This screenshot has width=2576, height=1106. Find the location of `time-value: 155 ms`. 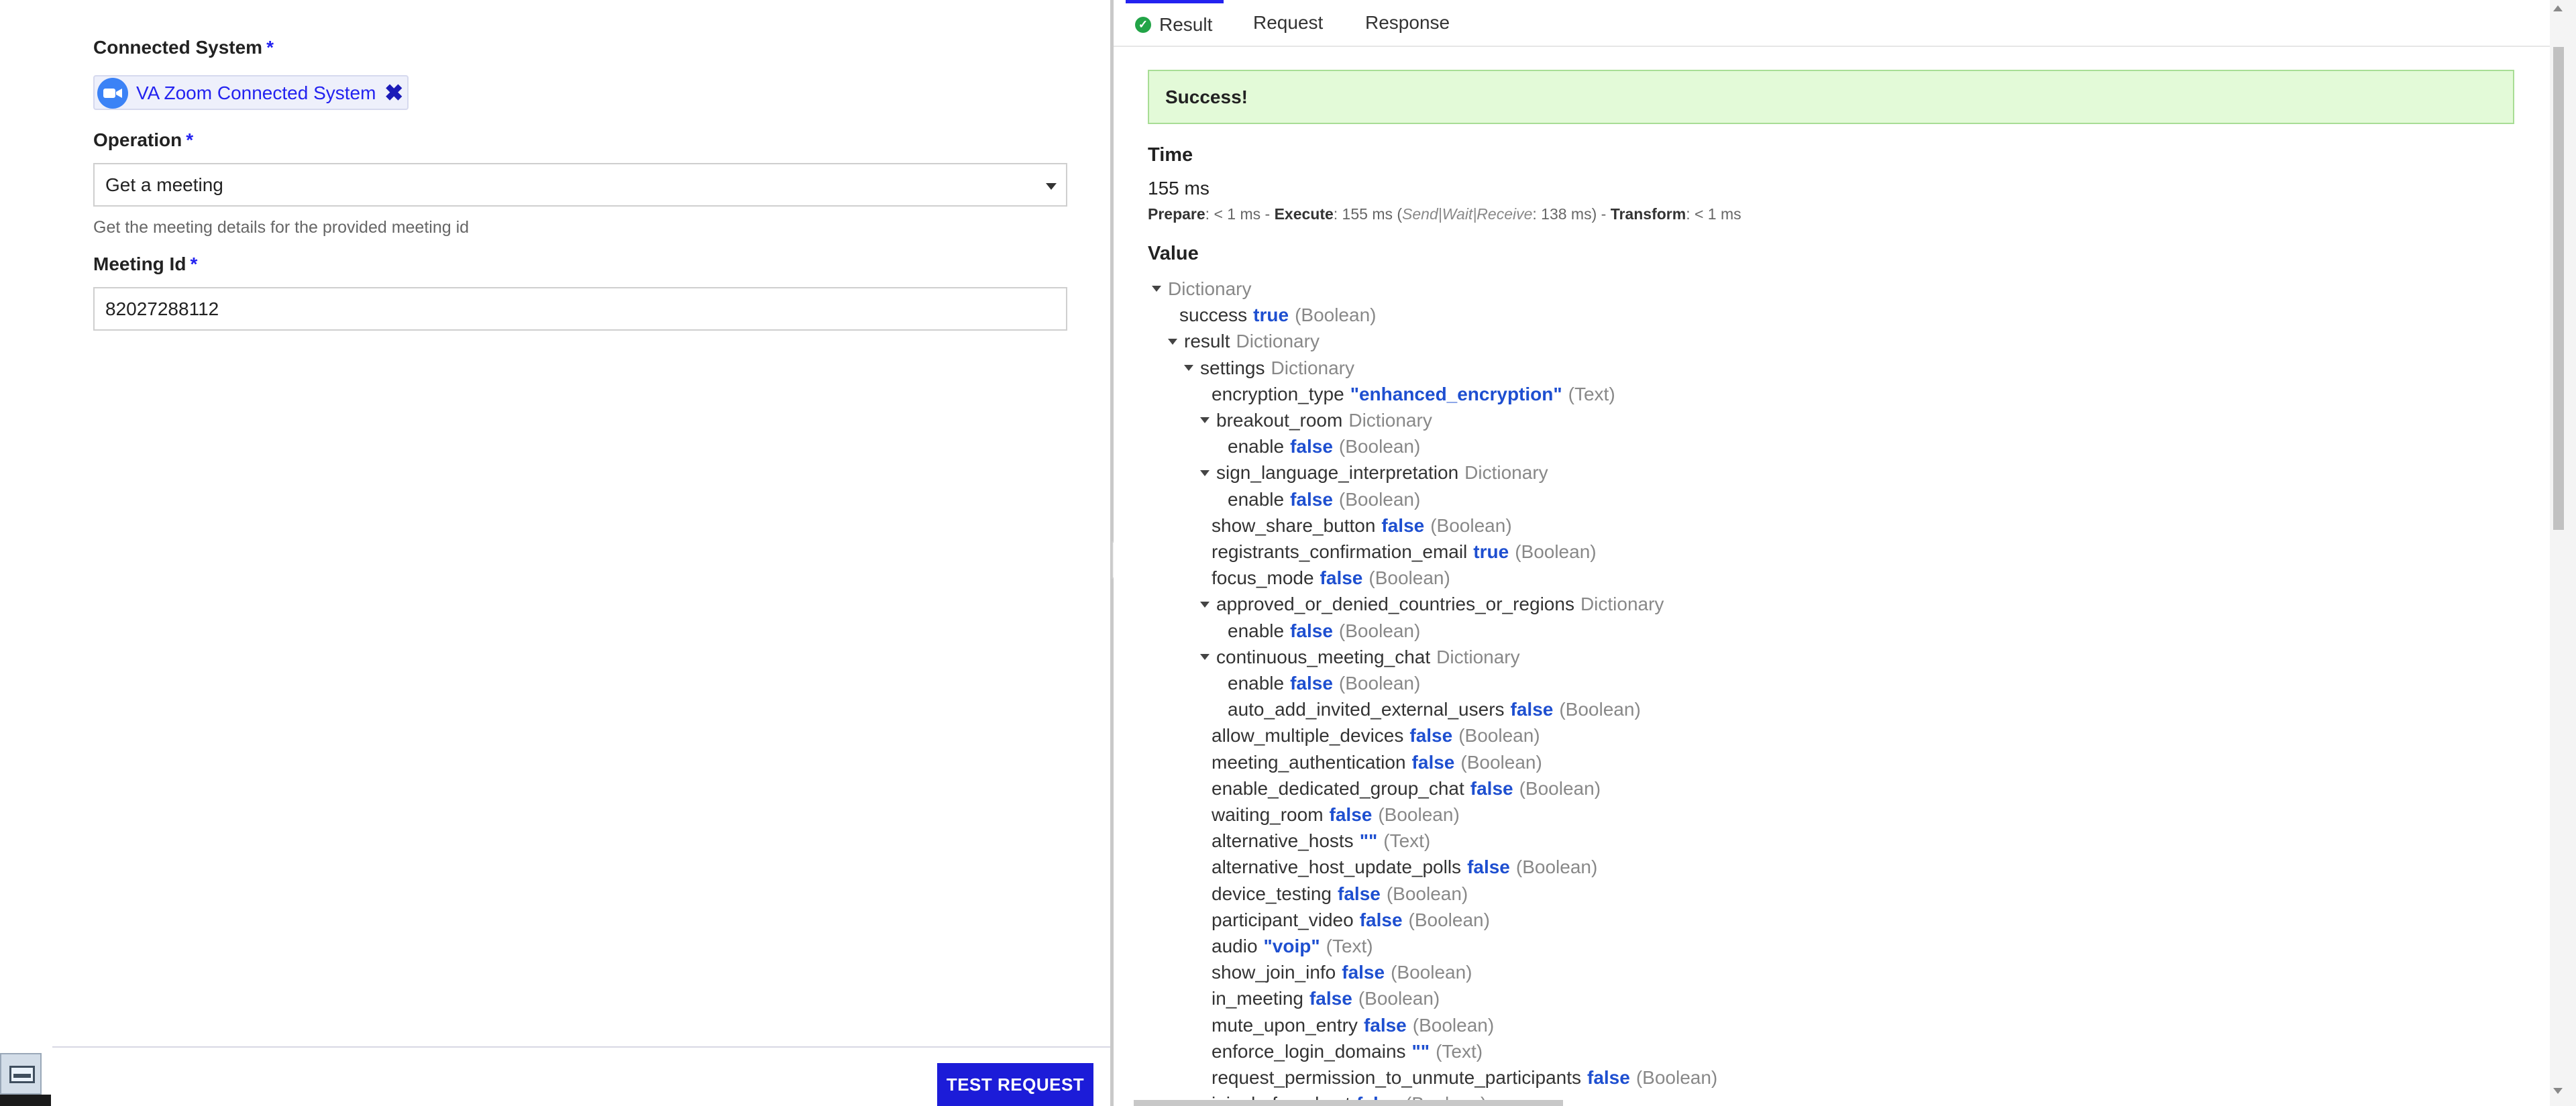

time-value: 155 ms is located at coordinates (1179, 188).